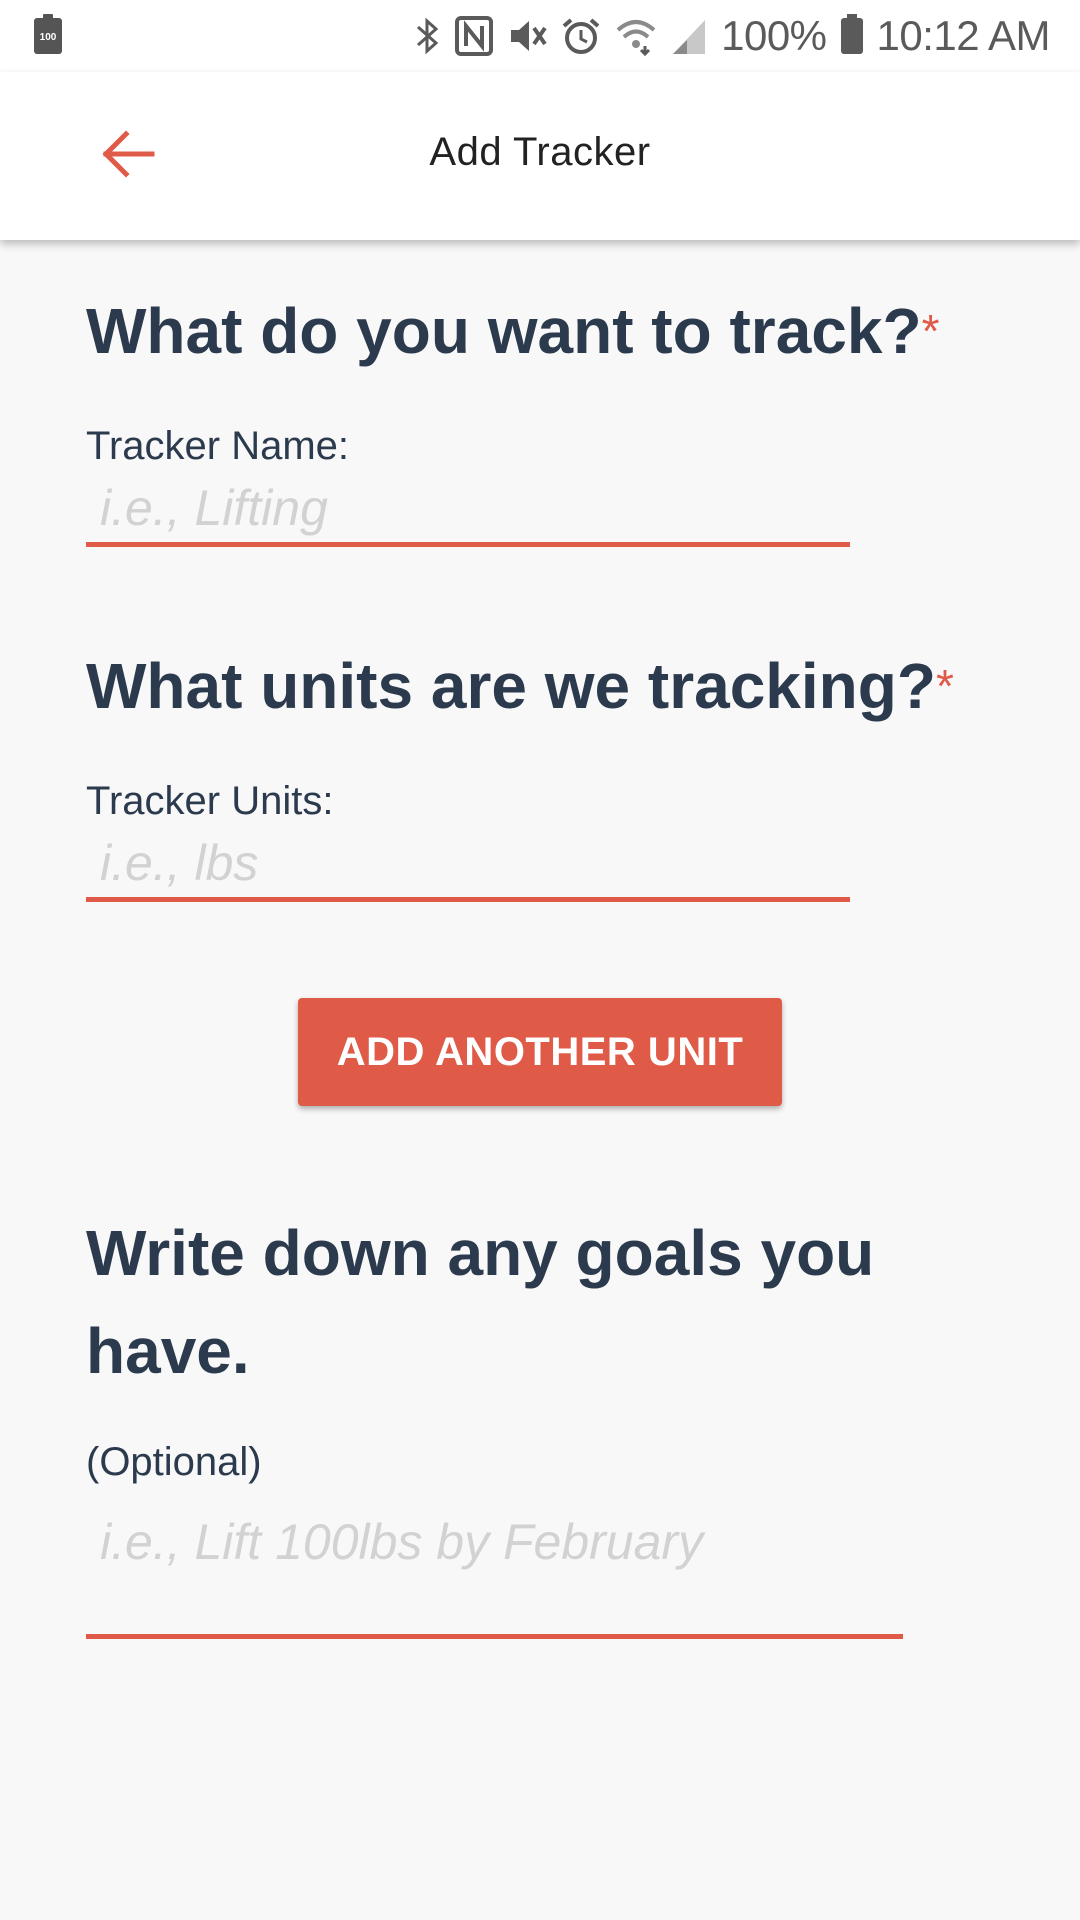  I want to click on tracker-units-label: Tracker Units:, so click(210, 801).